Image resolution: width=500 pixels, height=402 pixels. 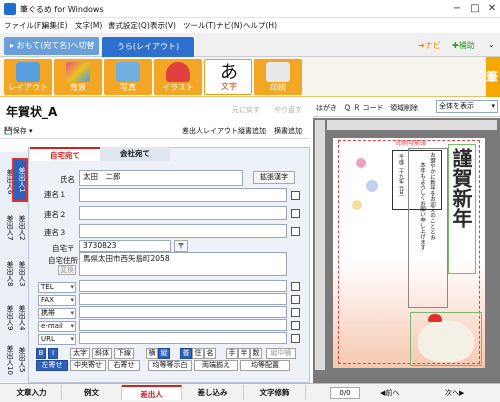 What do you see at coordinates (92, 392) in the screenshot?
I see `tab-example: 例文` at bounding box center [92, 392].